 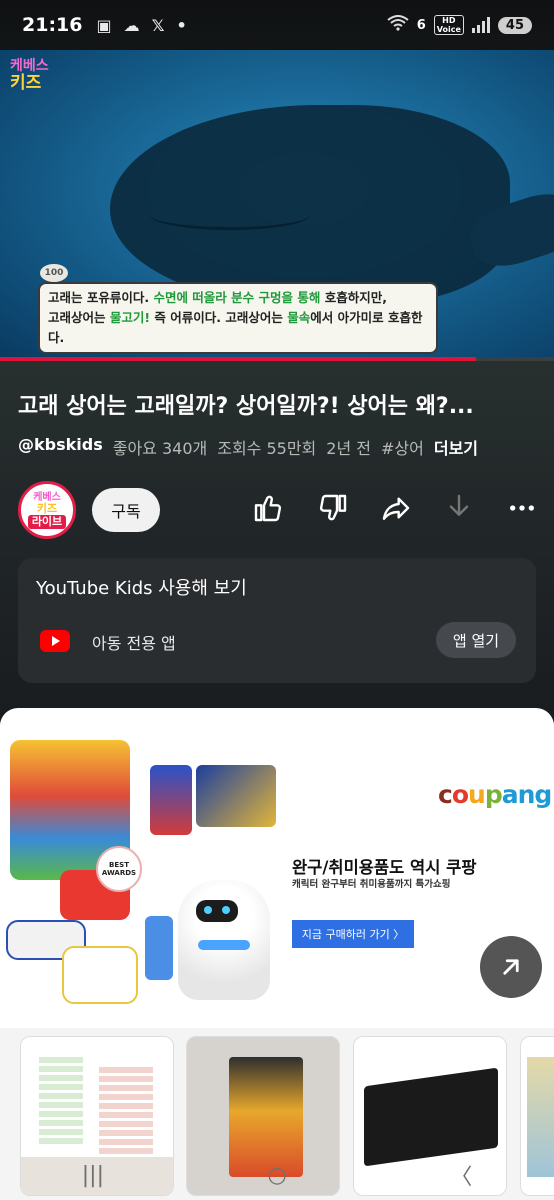 What do you see at coordinates (141, 588) in the screenshot?
I see `yt-kids-title: YouTube Kids 사용해 보기` at bounding box center [141, 588].